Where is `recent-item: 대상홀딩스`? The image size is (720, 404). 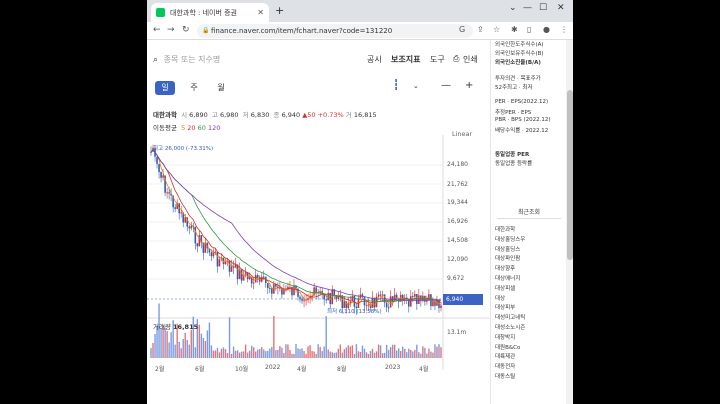
recent-item: 대상홀딩스 is located at coordinates (507, 249).